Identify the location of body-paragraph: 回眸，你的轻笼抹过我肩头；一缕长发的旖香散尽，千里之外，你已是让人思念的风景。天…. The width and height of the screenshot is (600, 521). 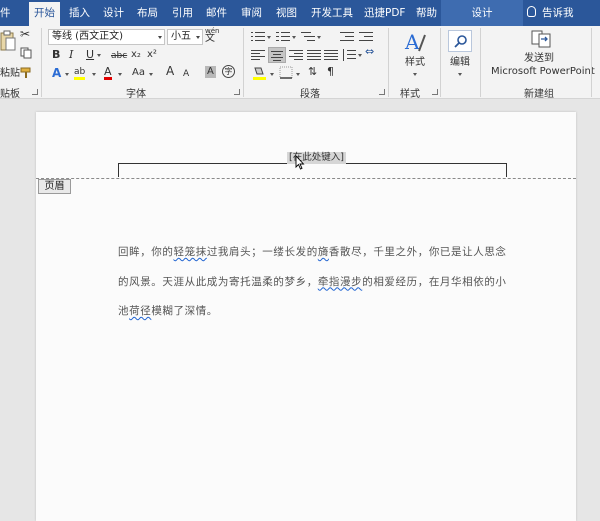
(313, 282).